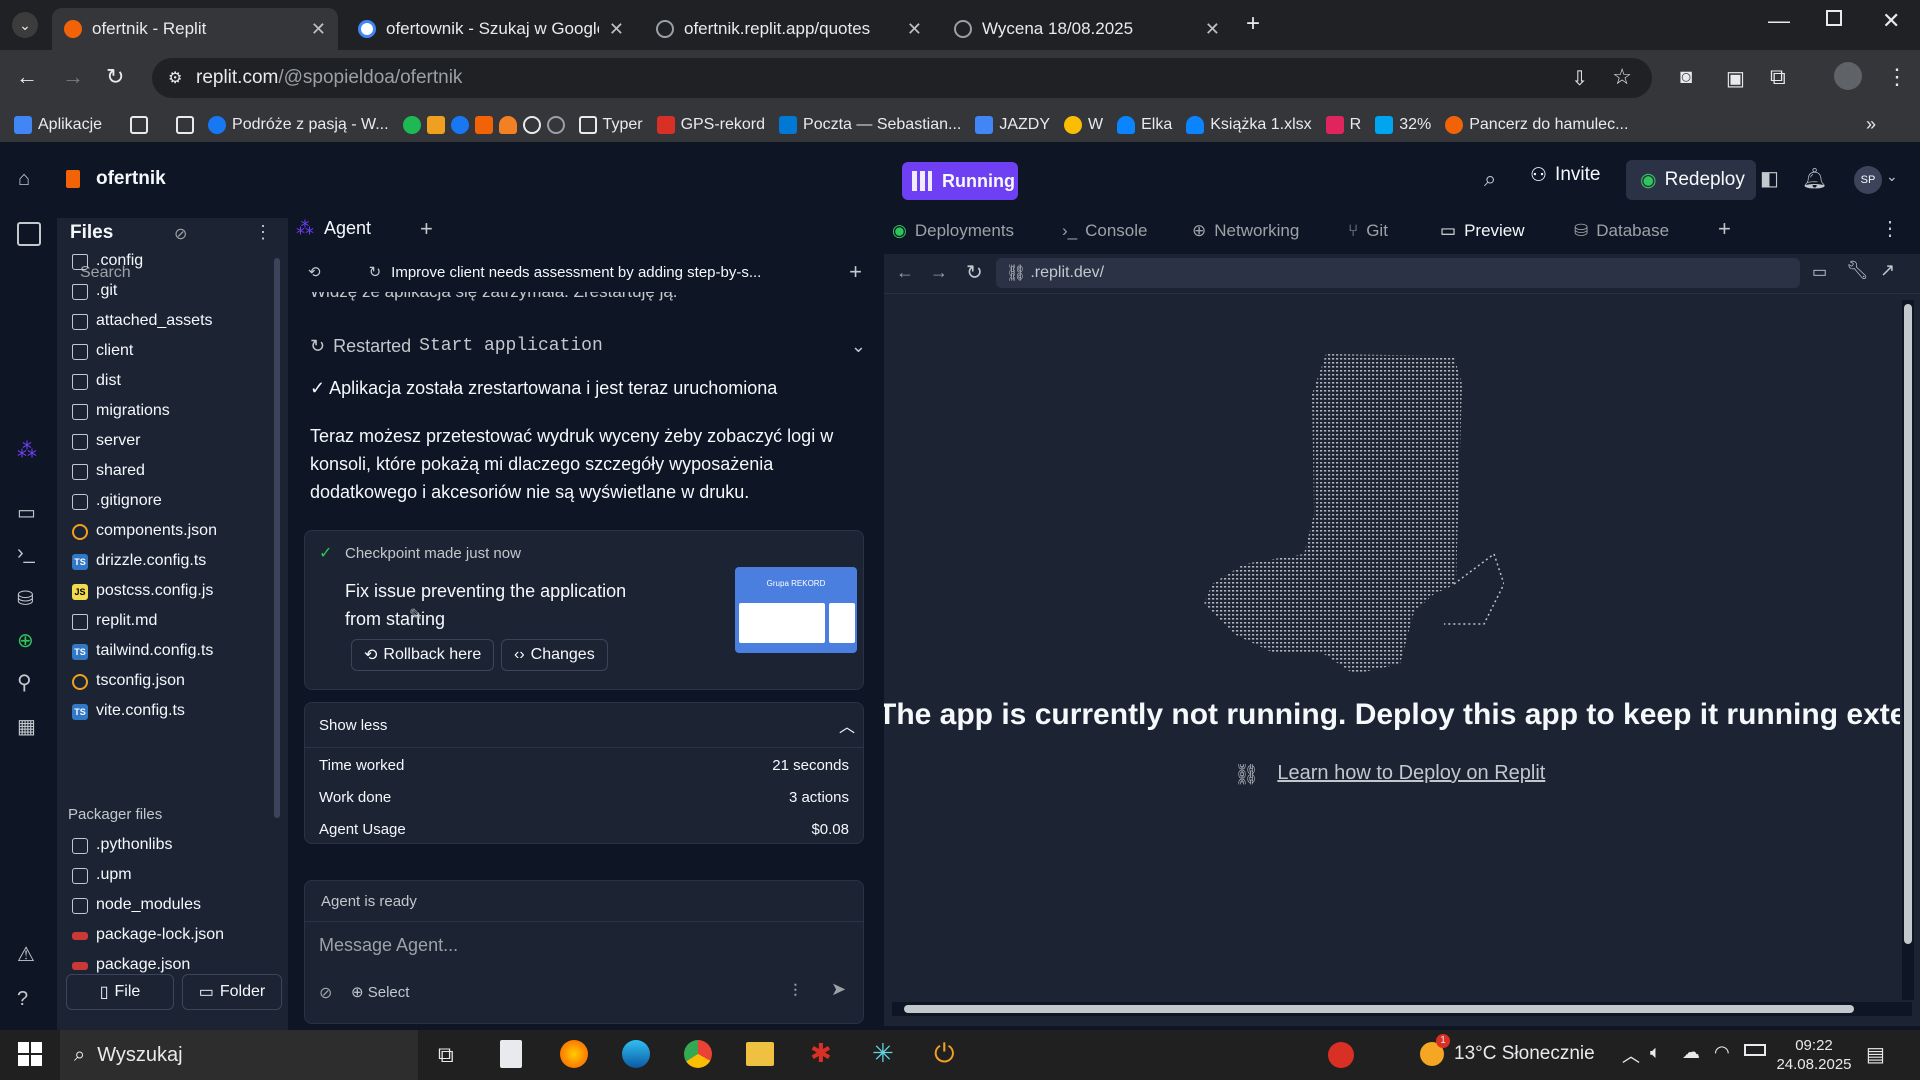  What do you see at coordinates (446, 1055) in the screenshot?
I see `task-view-icon: ⧉` at bounding box center [446, 1055].